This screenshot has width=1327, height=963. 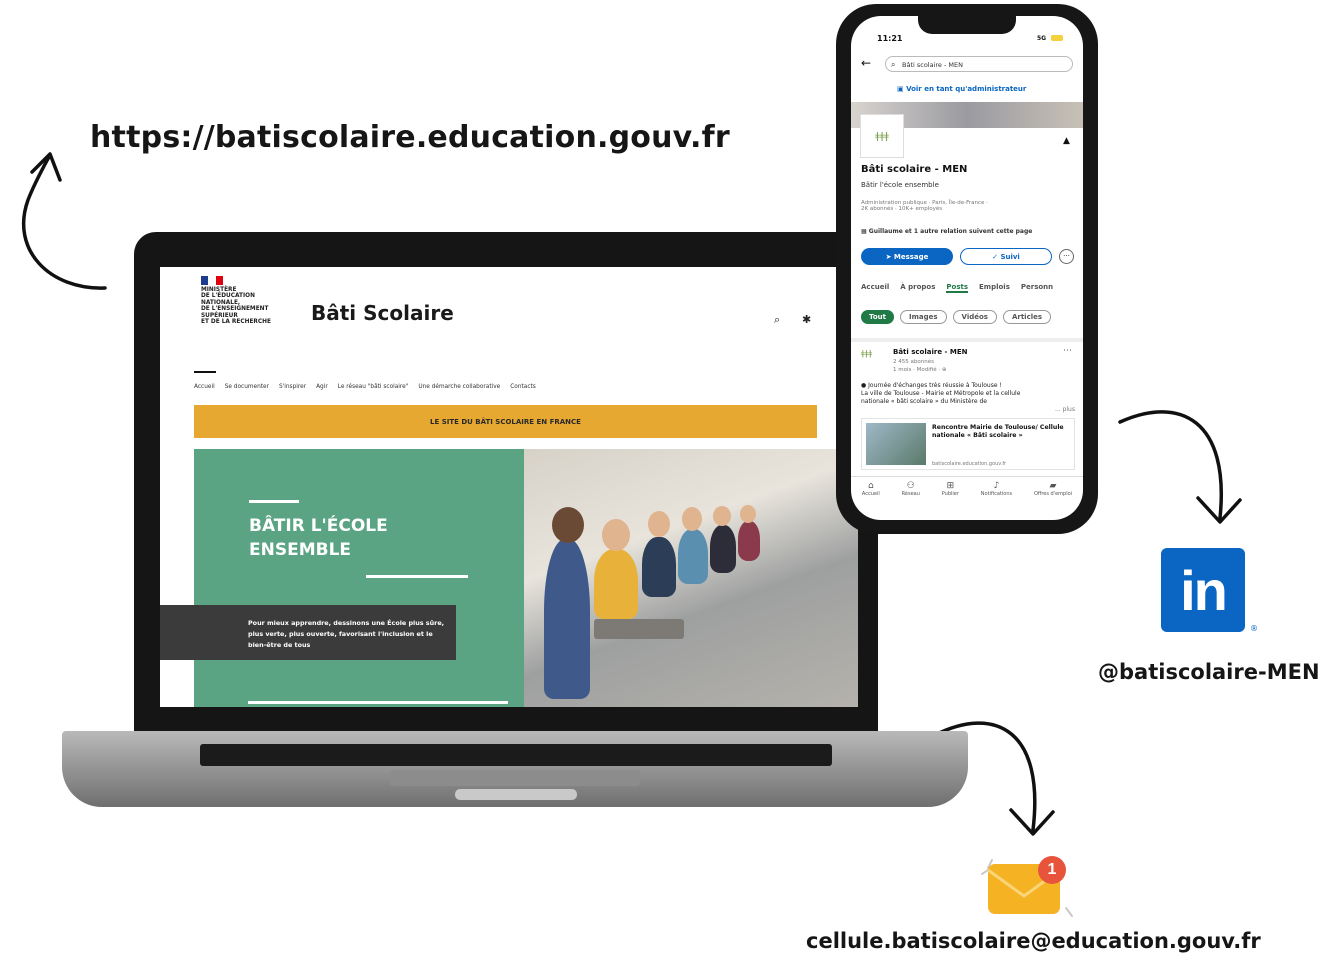 What do you see at coordinates (247, 387) in the screenshot?
I see `nav-item-se-documenter: Se documenter` at bounding box center [247, 387].